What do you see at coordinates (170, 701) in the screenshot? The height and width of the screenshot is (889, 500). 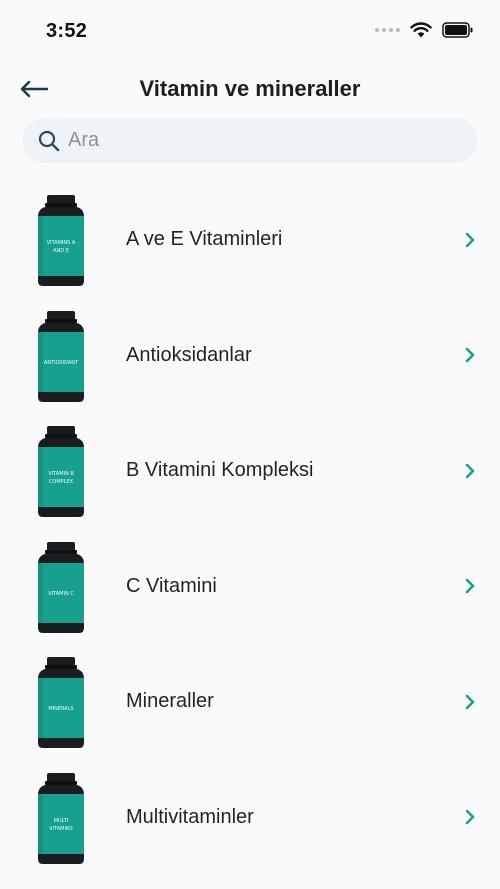 I see `list-item-label: Mineraller` at bounding box center [170, 701].